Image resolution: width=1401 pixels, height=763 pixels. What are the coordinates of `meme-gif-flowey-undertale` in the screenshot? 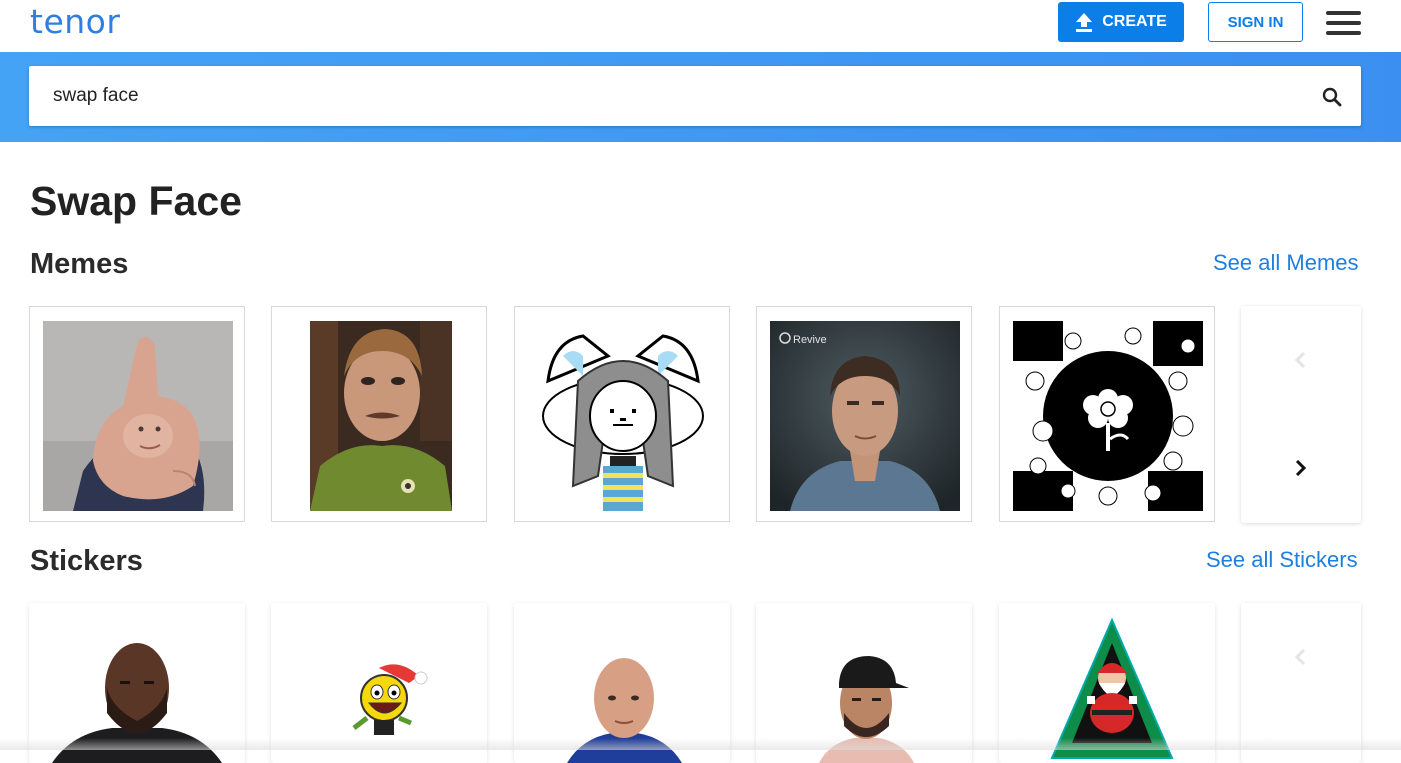 It's located at (1108, 416).